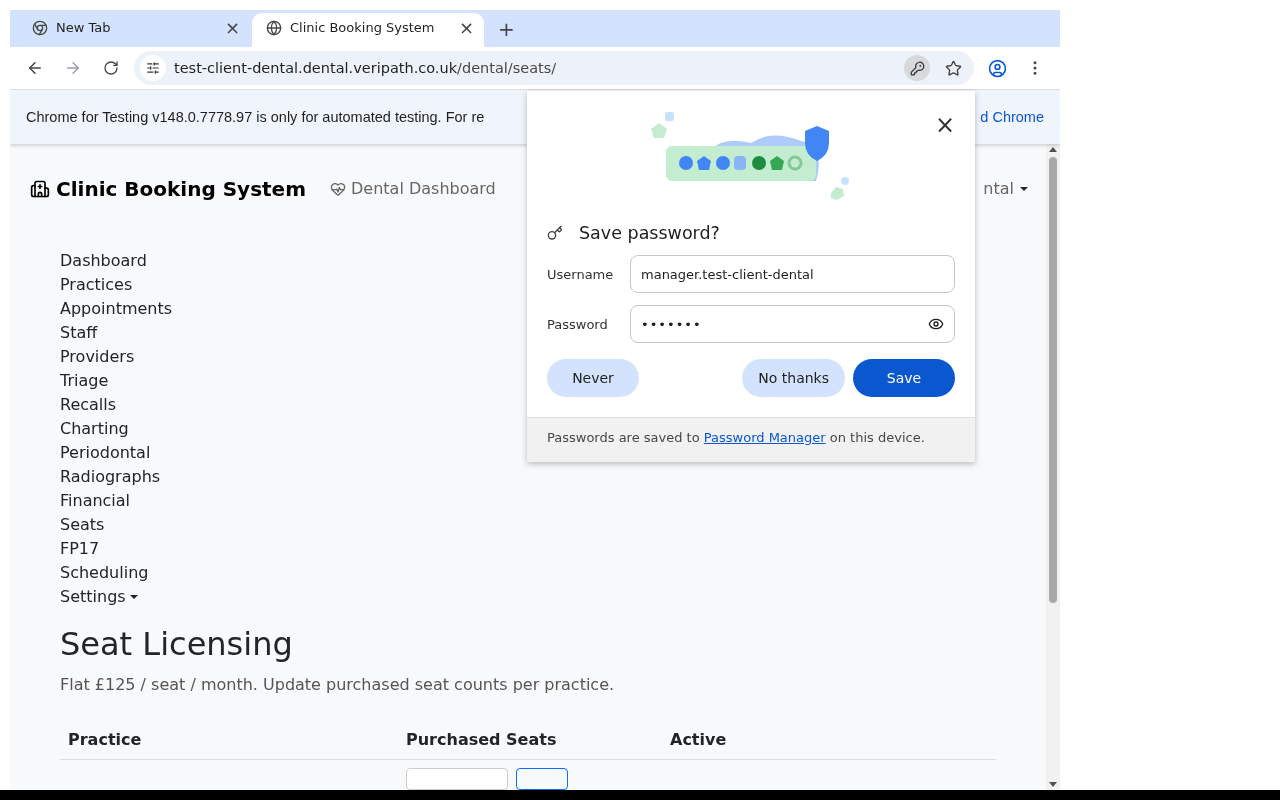 This screenshot has height=800, width=1280. What do you see at coordinates (338, 684) in the screenshot?
I see `page-subtitle: Flat £125 / seat / month. Update purchased seat counts per practice.` at bounding box center [338, 684].